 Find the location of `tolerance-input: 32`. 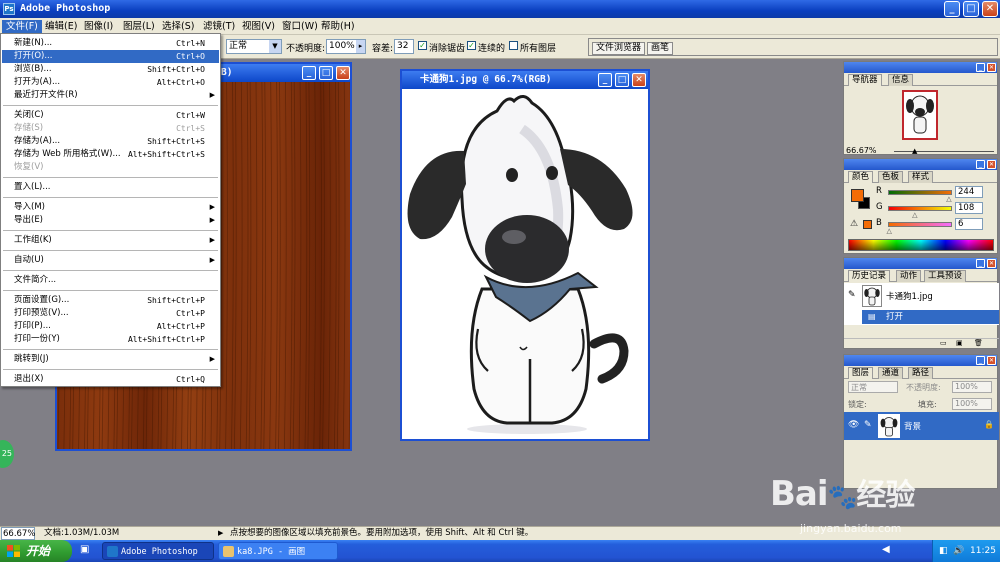

tolerance-input: 32 is located at coordinates (404, 46).